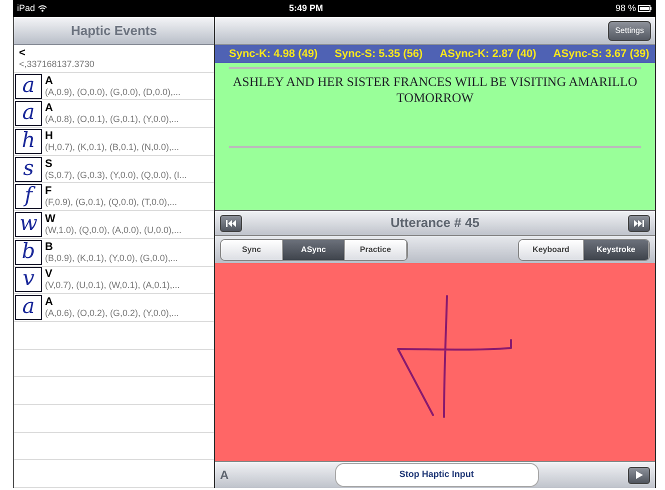  Describe the element at coordinates (114, 31) in the screenshot. I see `panel-title: Haptic Events` at that location.